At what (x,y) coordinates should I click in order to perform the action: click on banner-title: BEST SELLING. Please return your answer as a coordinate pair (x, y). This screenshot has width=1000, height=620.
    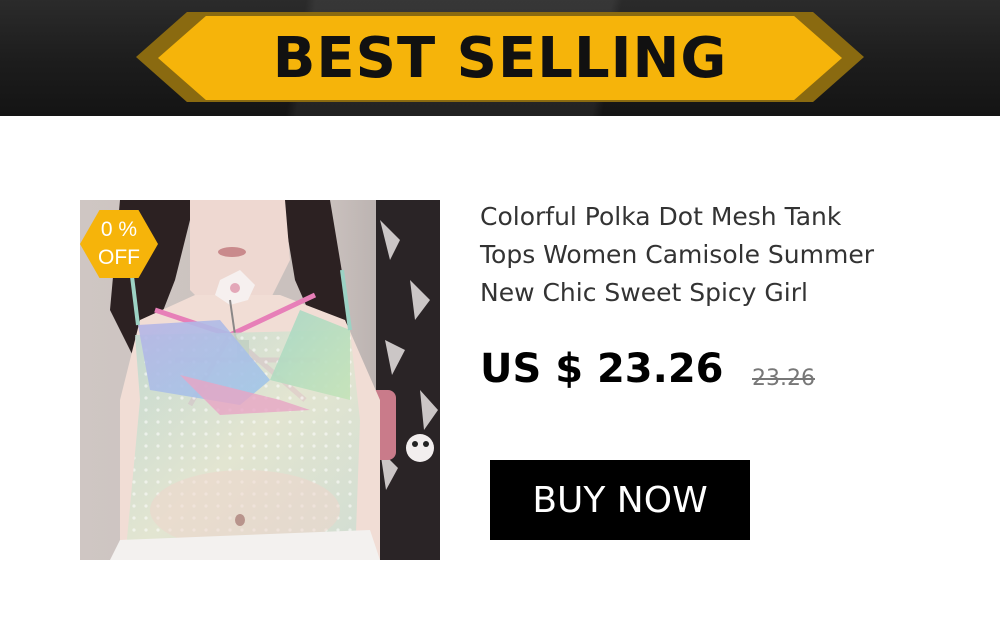
    Looking at the image, I should click on (500, 58).